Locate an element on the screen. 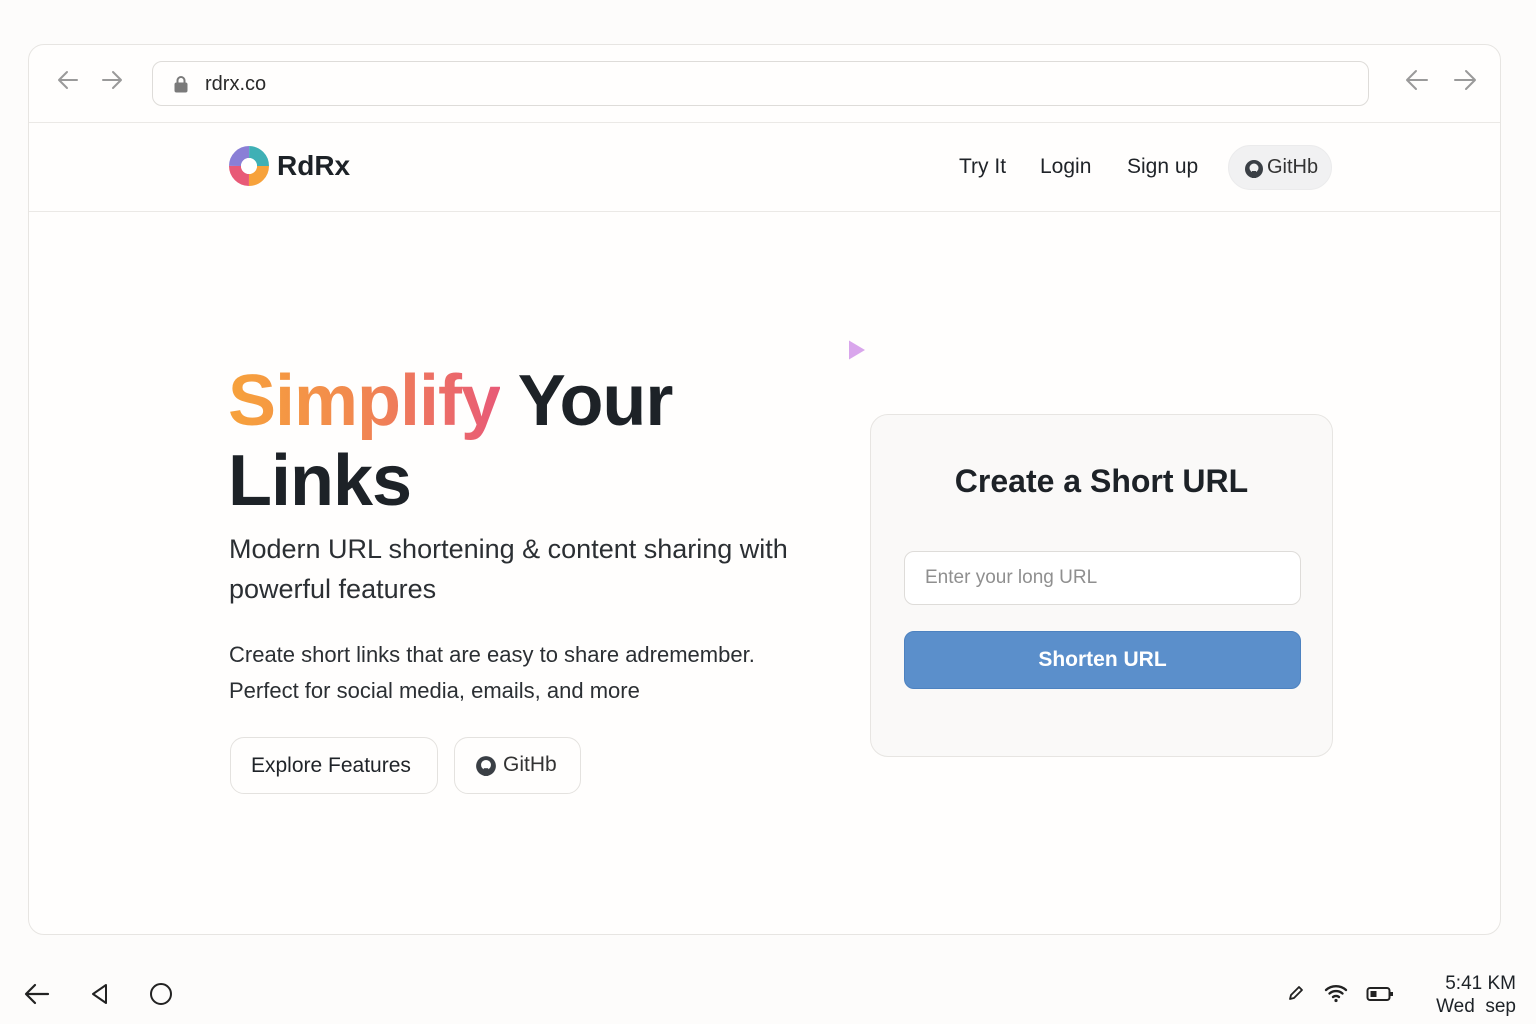 Image resolution: width=1536 pixels, height=1024 pixels. nav-login: Login is located at coordinates (1065, 167).